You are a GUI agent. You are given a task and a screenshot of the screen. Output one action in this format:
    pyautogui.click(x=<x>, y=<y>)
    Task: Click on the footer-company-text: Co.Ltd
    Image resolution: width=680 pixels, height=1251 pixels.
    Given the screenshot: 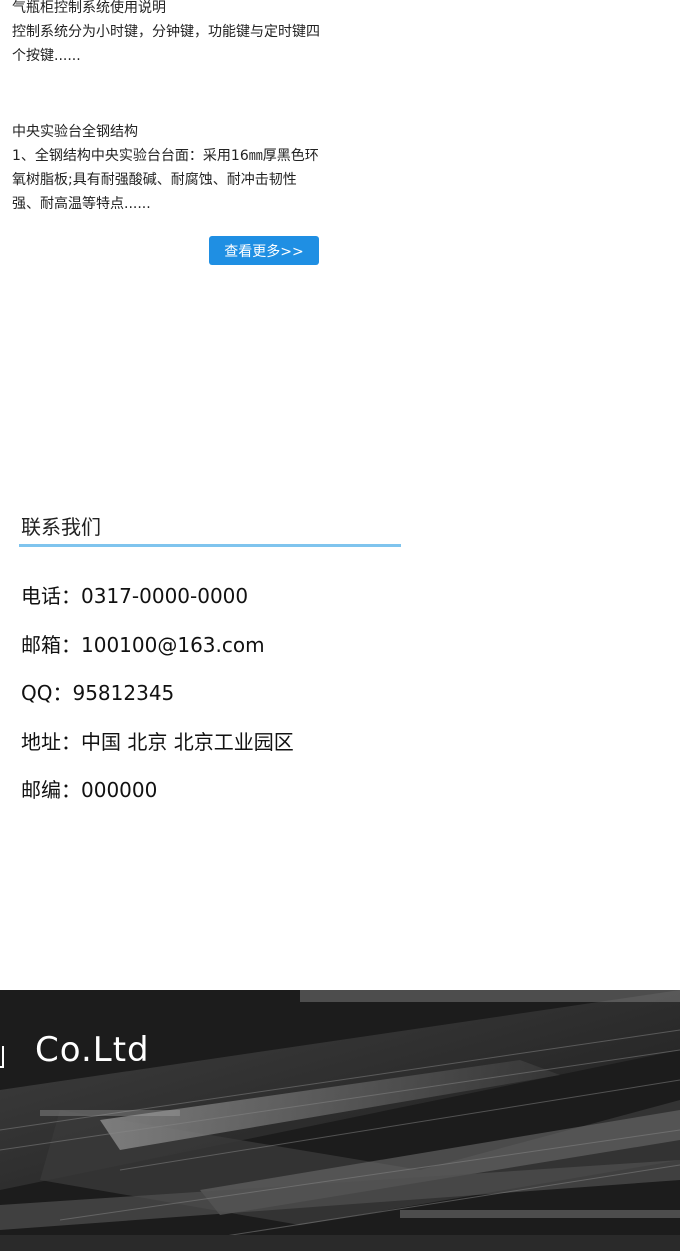 What is the action you would take?
    pyautogui.click(x=92, y=1050)
    